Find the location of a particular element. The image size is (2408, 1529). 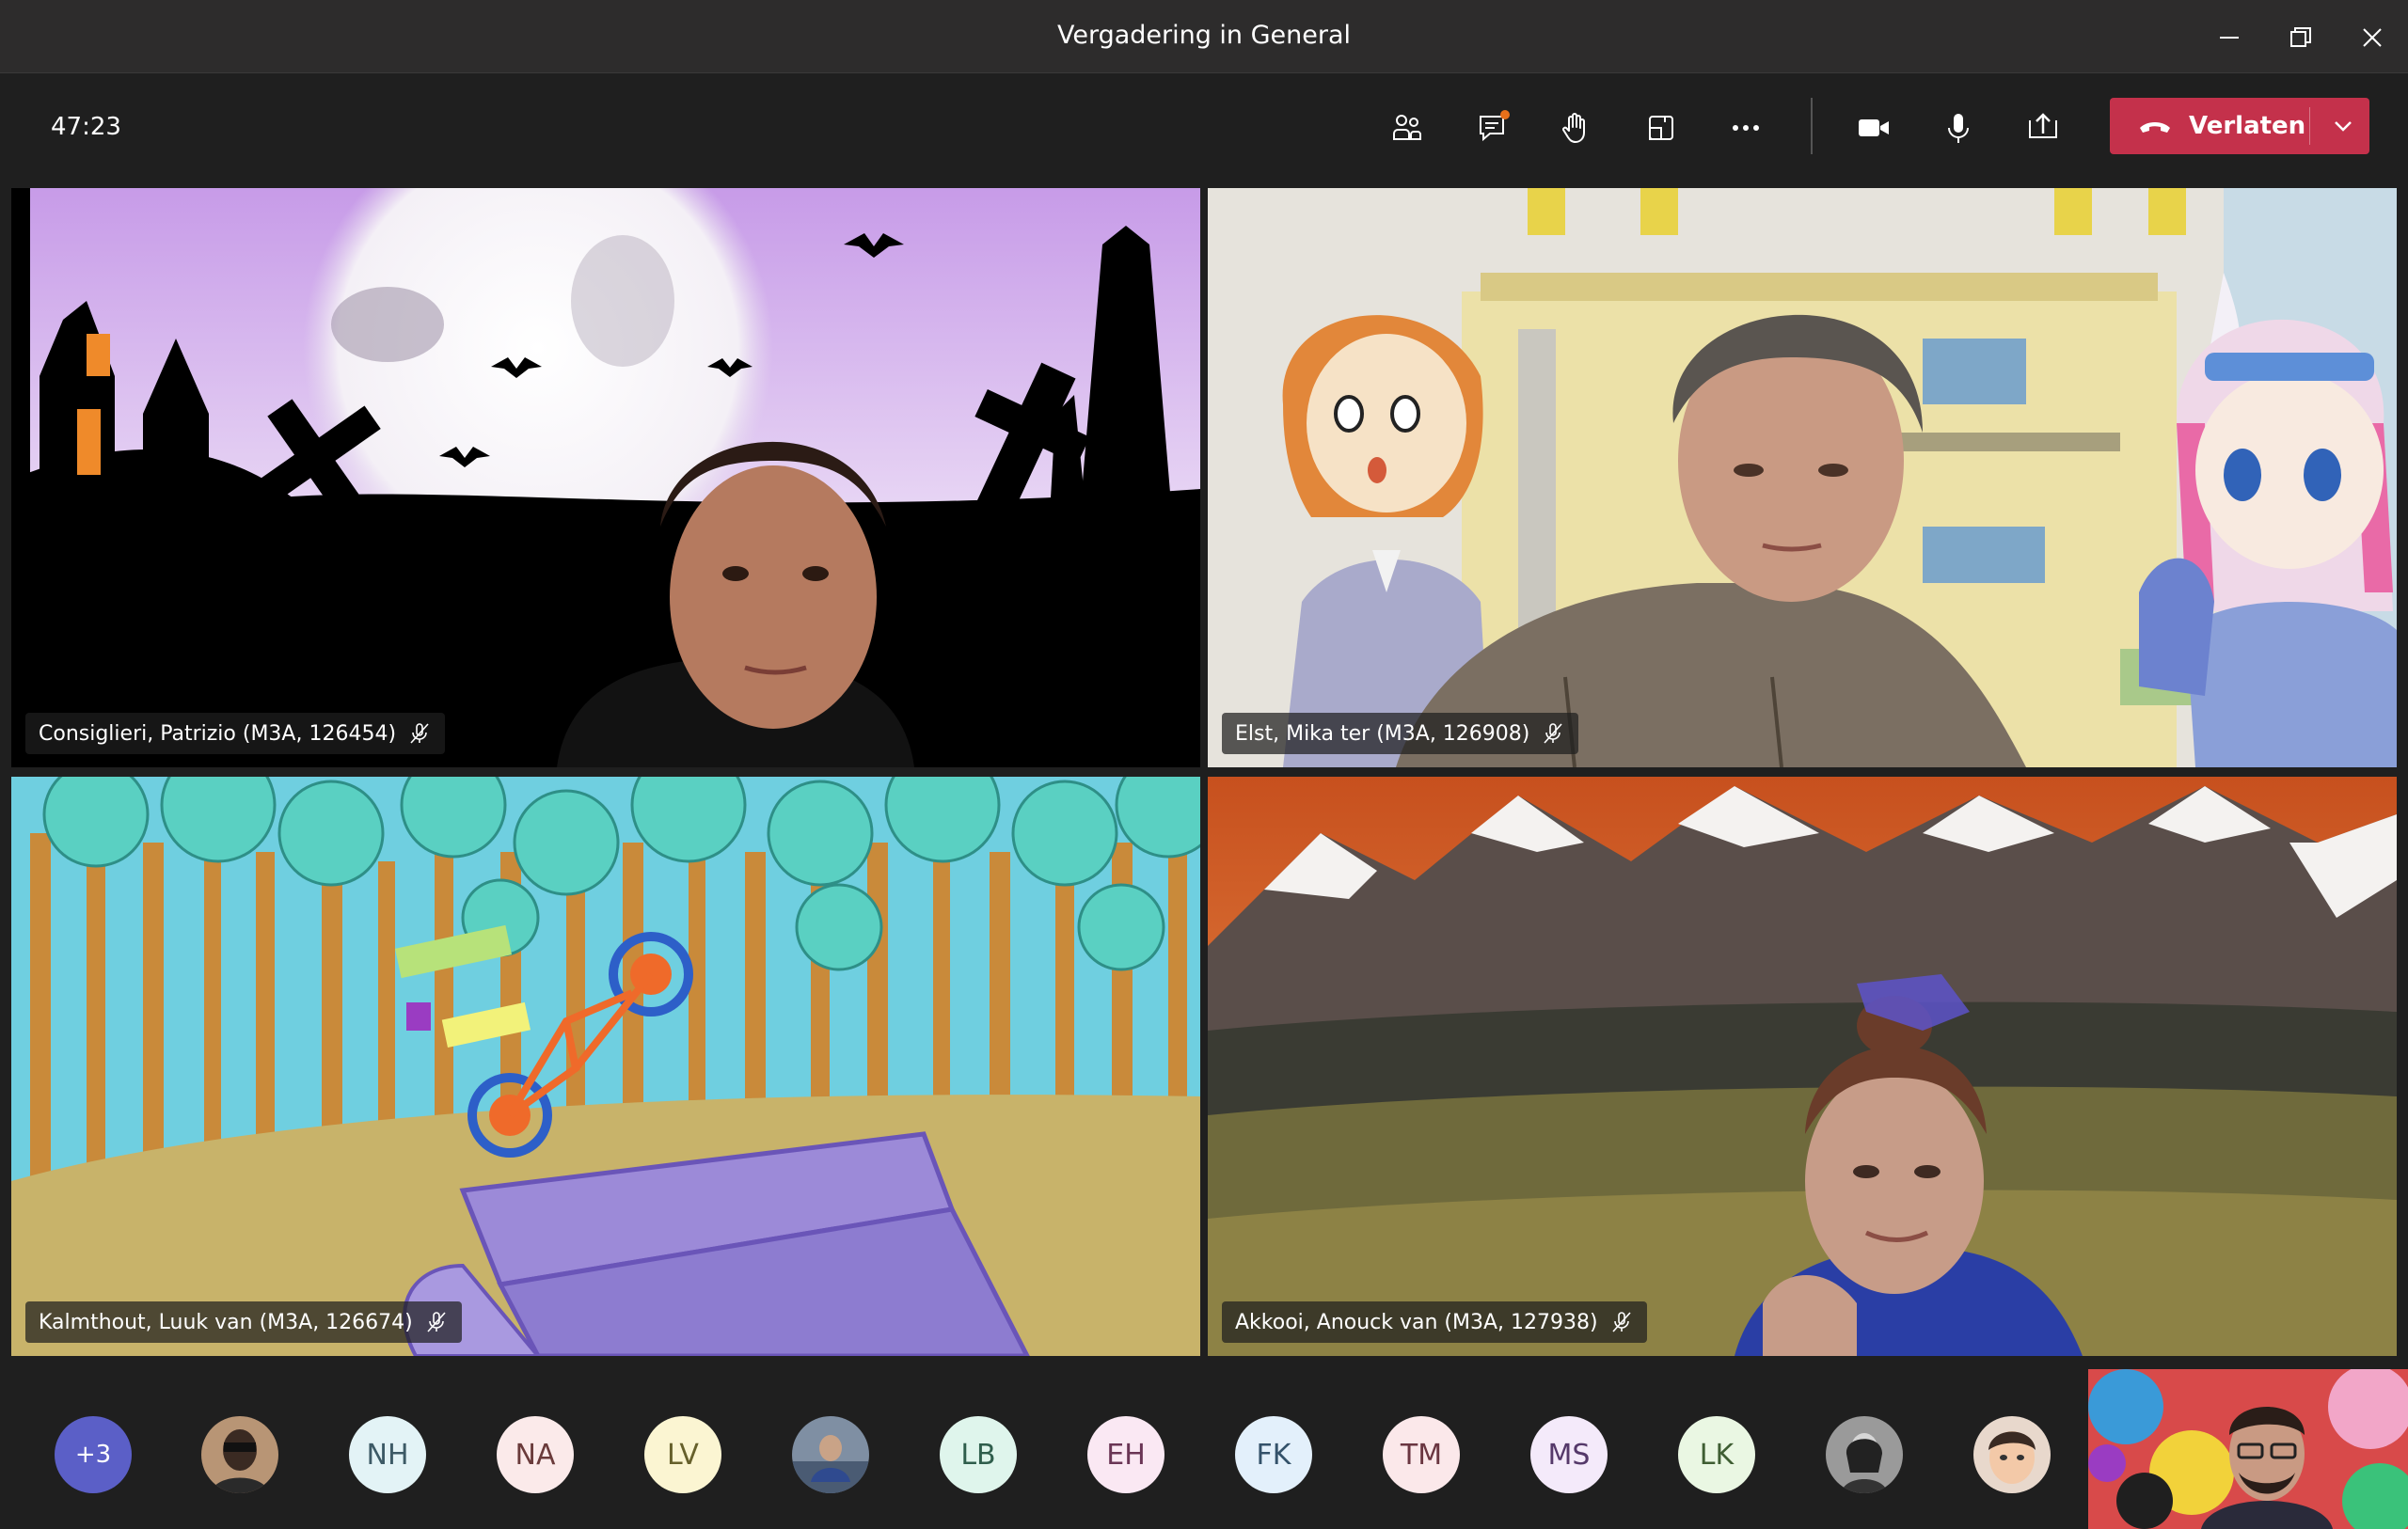

participant-bar: +3 NH NA LV LB EH FK TM MS LK is located at coordinates (1204, 1446).